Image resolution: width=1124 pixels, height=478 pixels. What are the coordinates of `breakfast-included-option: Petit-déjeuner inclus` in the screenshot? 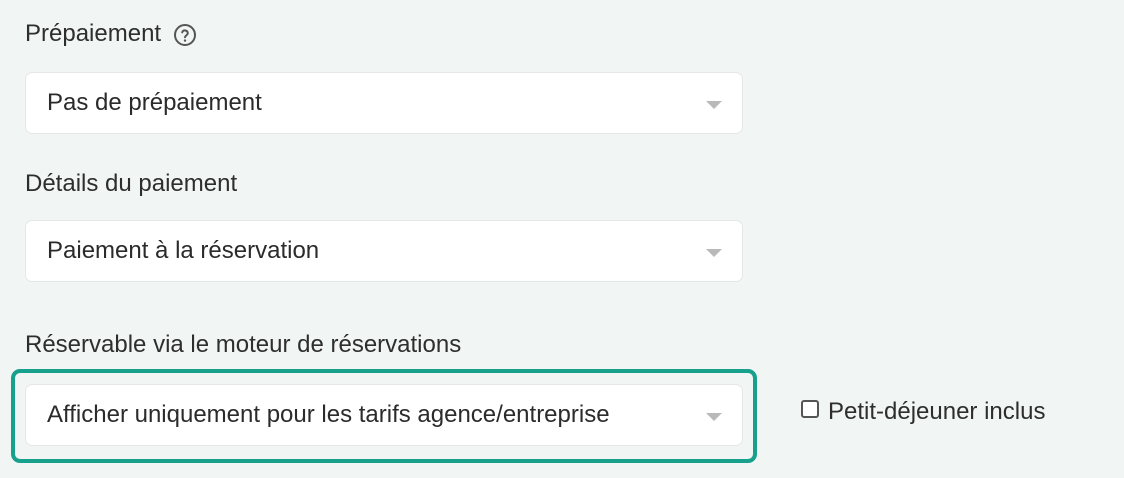 It's located at (923, 412).